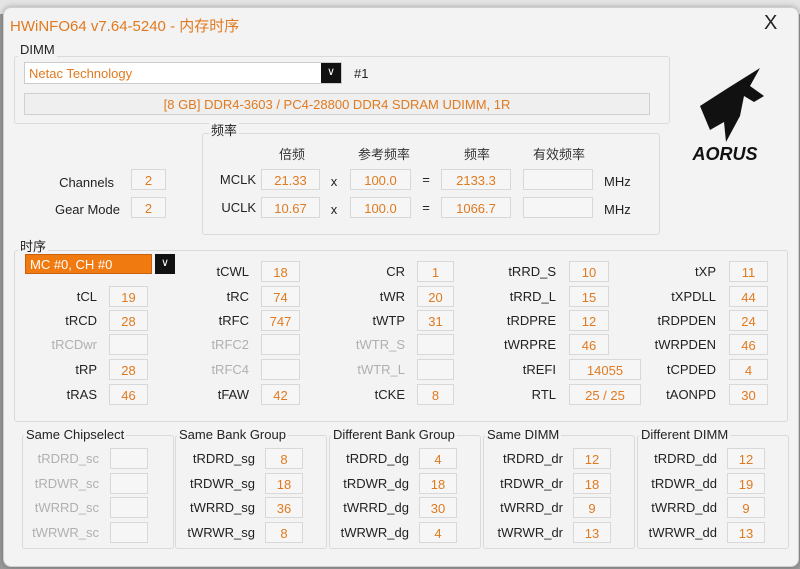 Image resolution: width=800 pixels, height=569 pixels. Describe the element at coordinates (531, 483) in the screenshot. I see `timing-label-trdwr_dr: tRDWR_dr` at that location.